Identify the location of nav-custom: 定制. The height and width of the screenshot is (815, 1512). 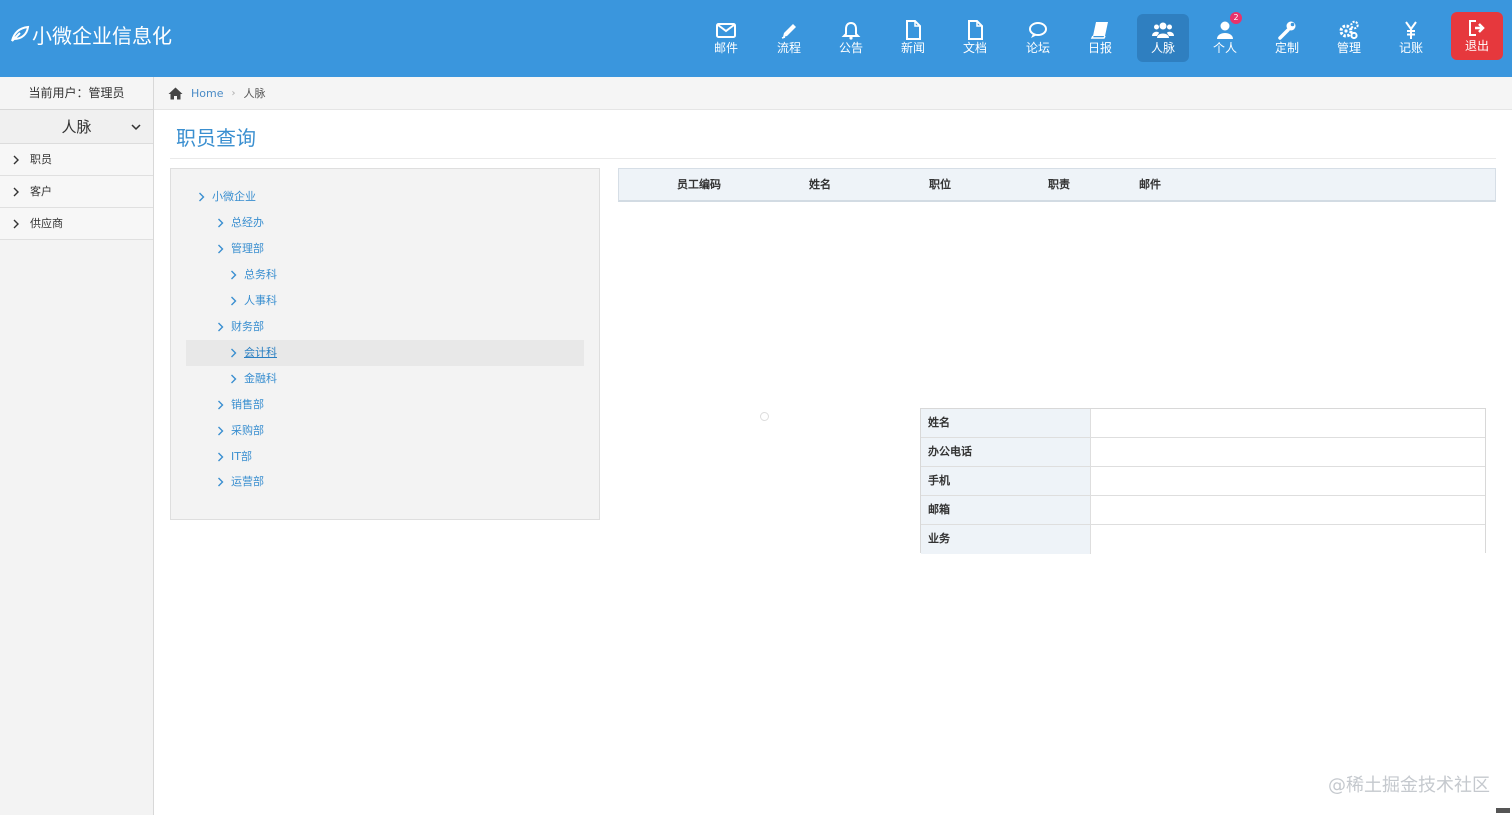
(1287, 38).